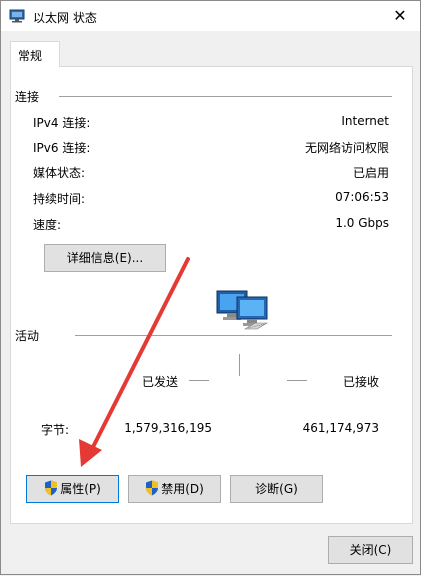 The height and width of the screenshot is (576, 421). What do you see at coordinates (27, 336) in the screenshot?
I see `activity-section-title: 活动` at bounding box center [27, 336].